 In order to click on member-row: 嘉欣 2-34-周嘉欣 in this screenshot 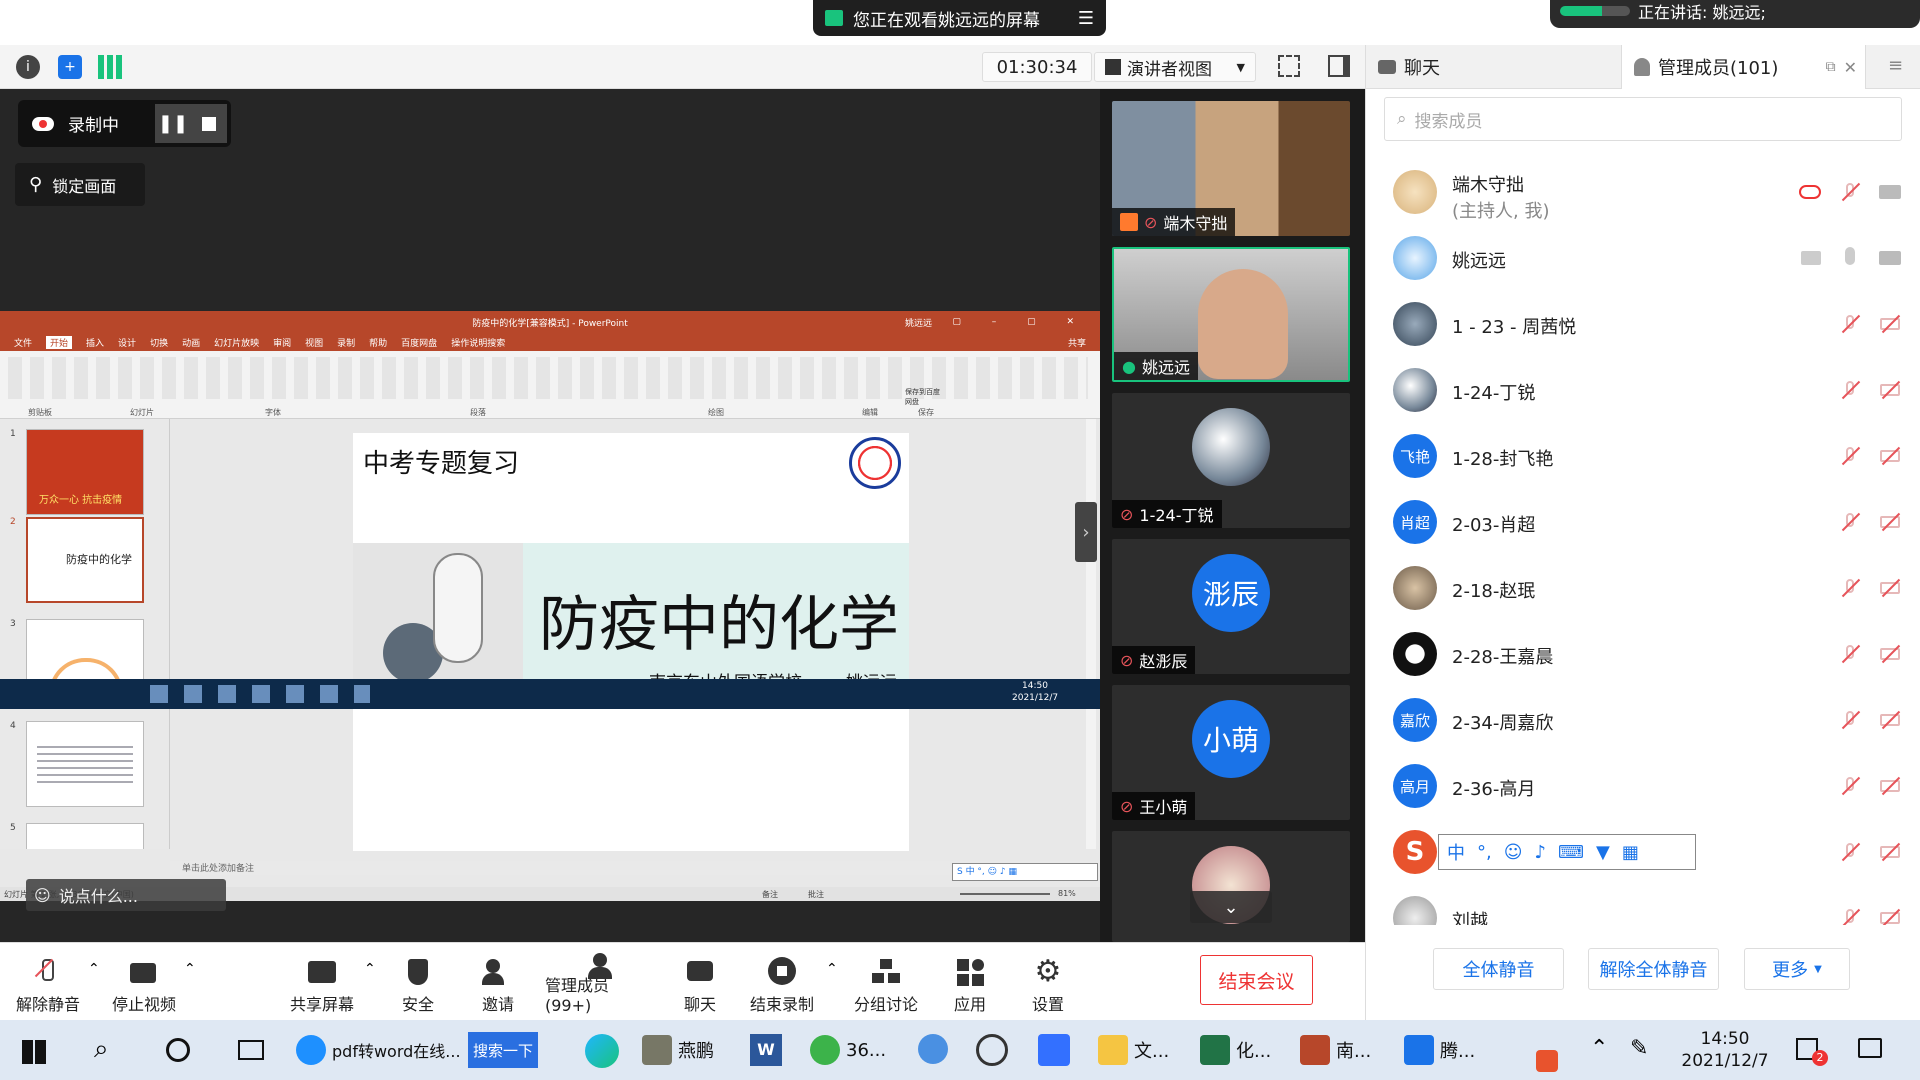, I will do `click(1643, 720)`.